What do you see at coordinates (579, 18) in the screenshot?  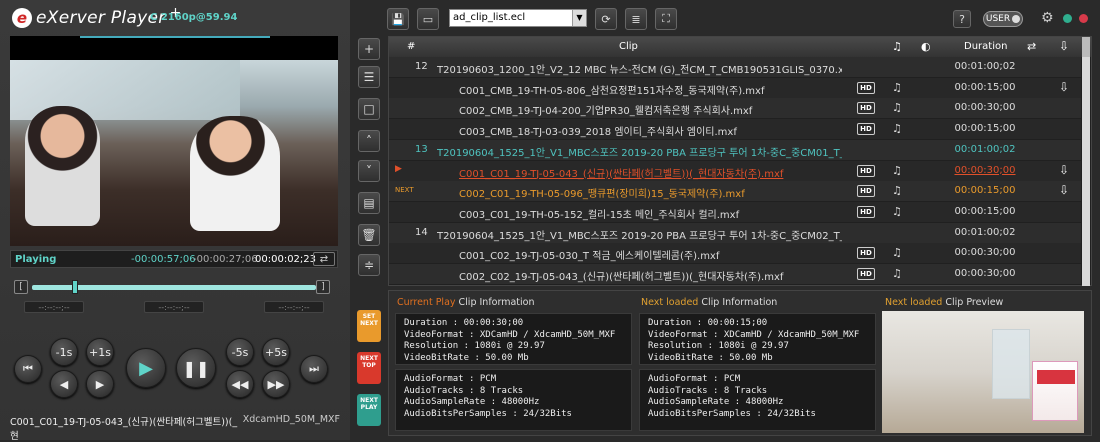 I see `dropdown-arrow-icon: ▼` at bounding box center [579, 18].